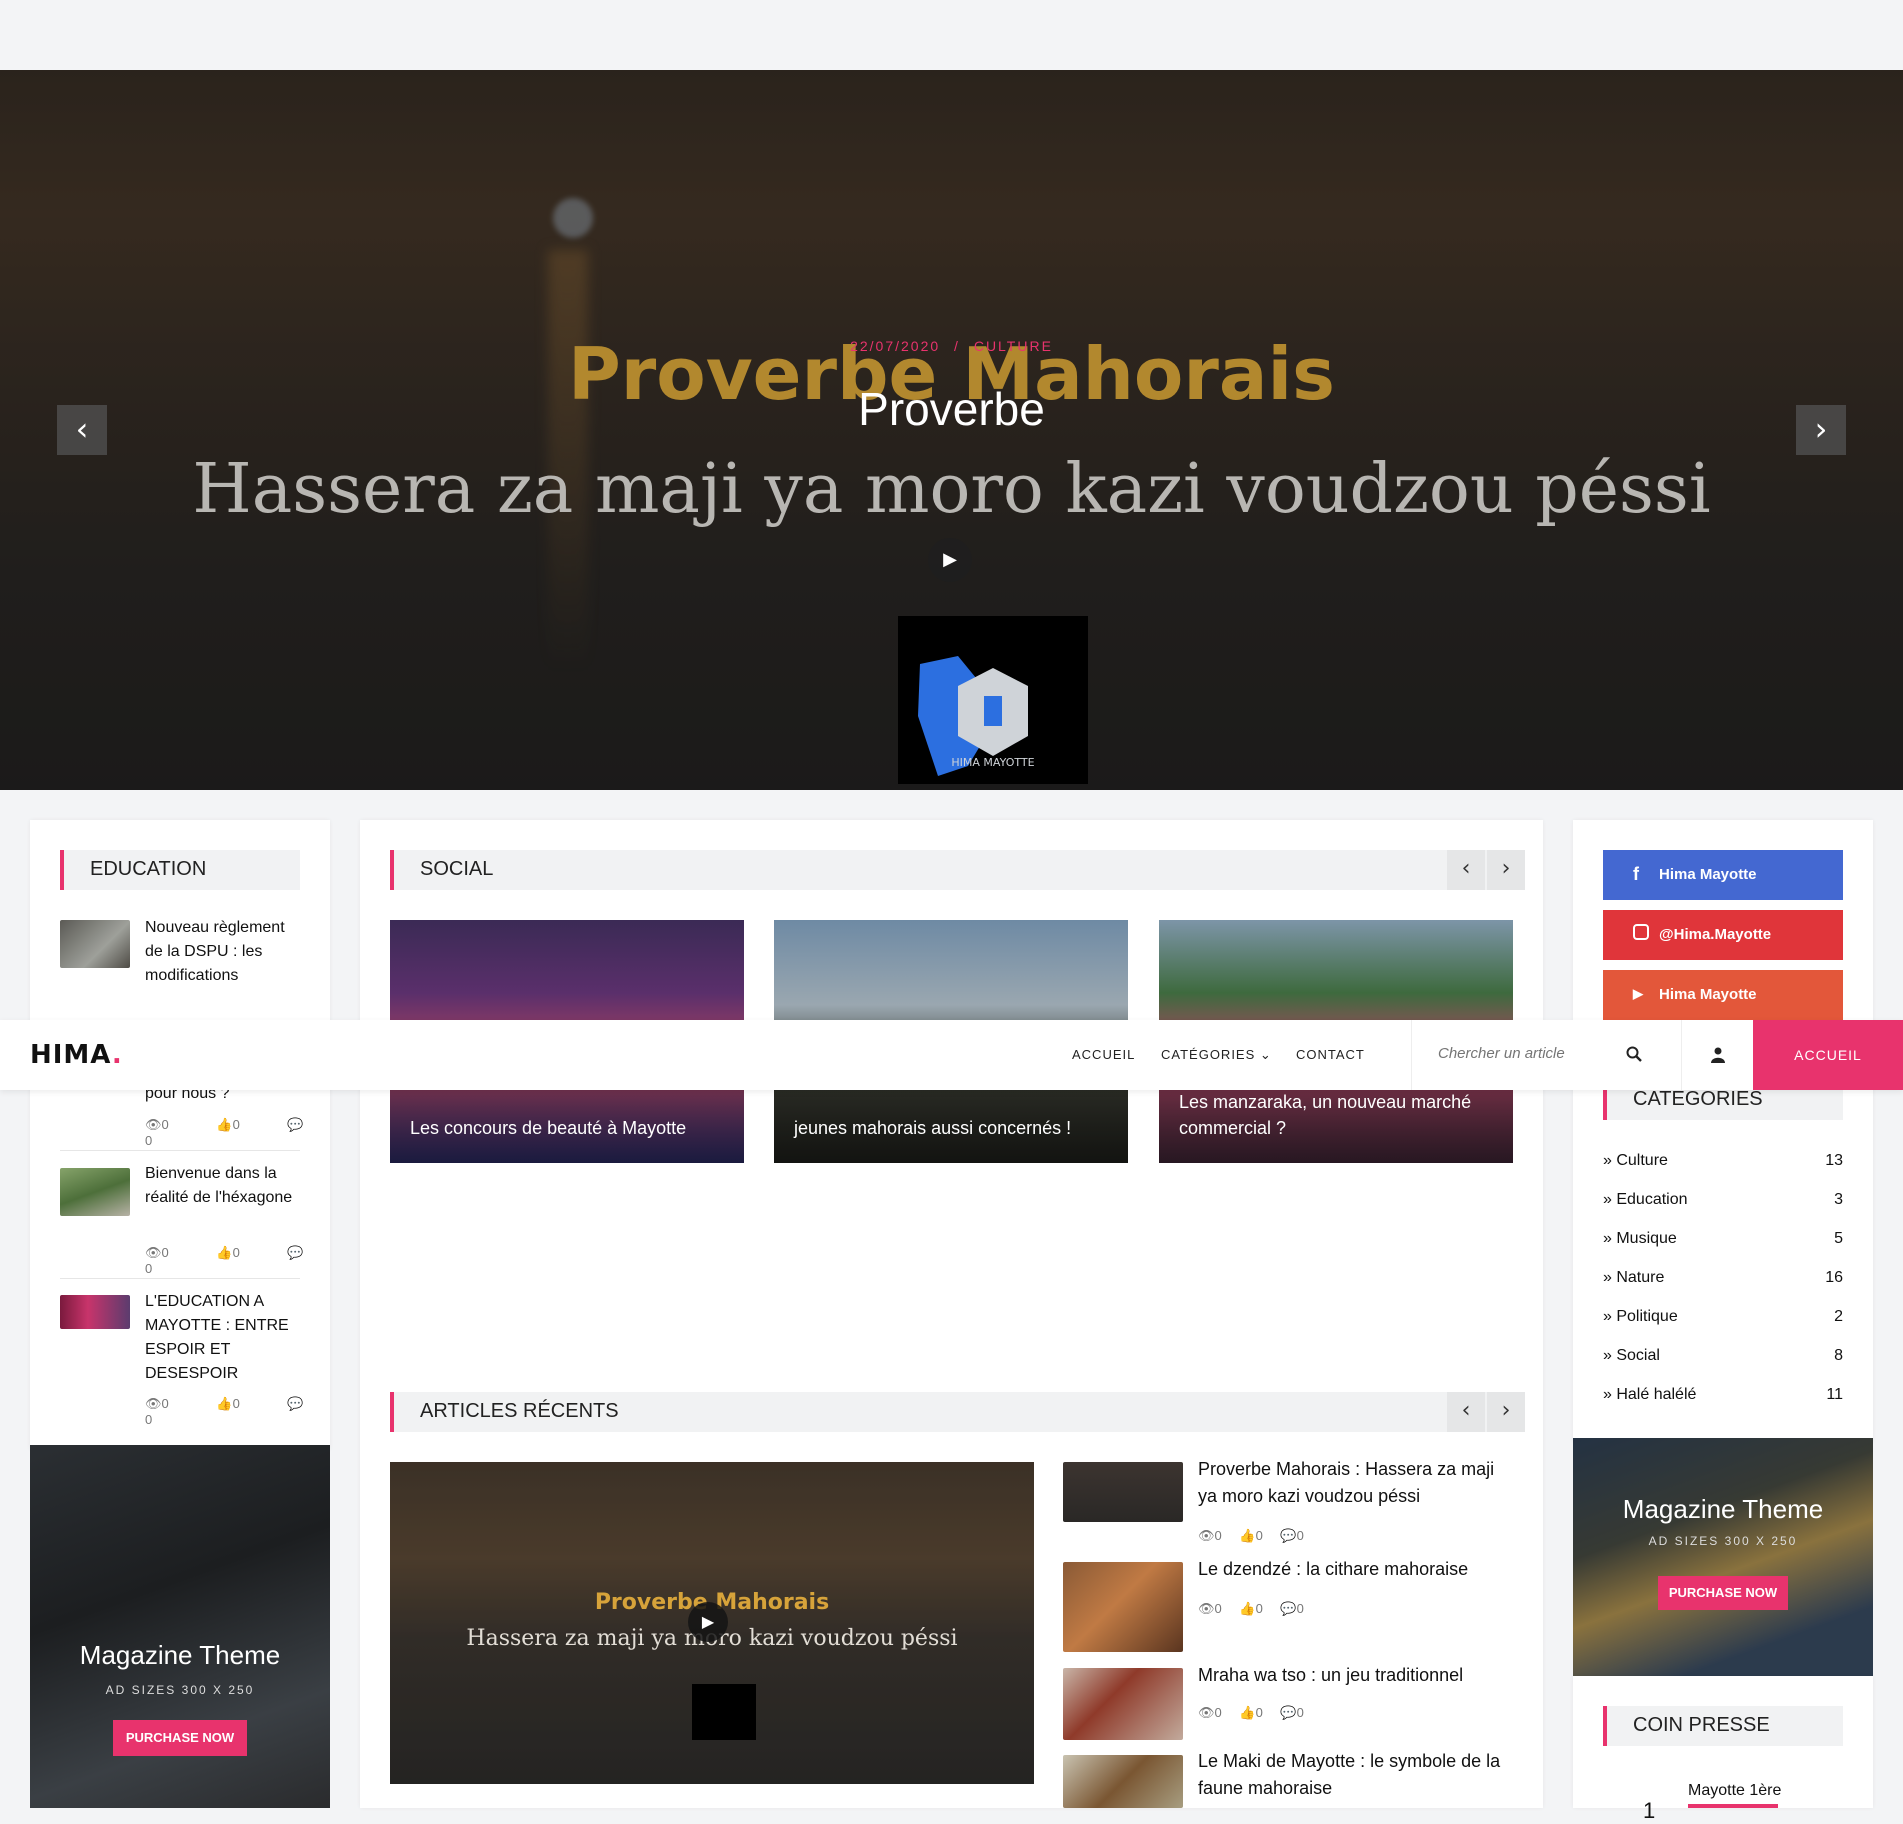 This screenshot has width=1903, height=1824. Describe the element at coordinates (1649, 1394) in the screenshot. I see `category-label: » Halé halélé` at that location.